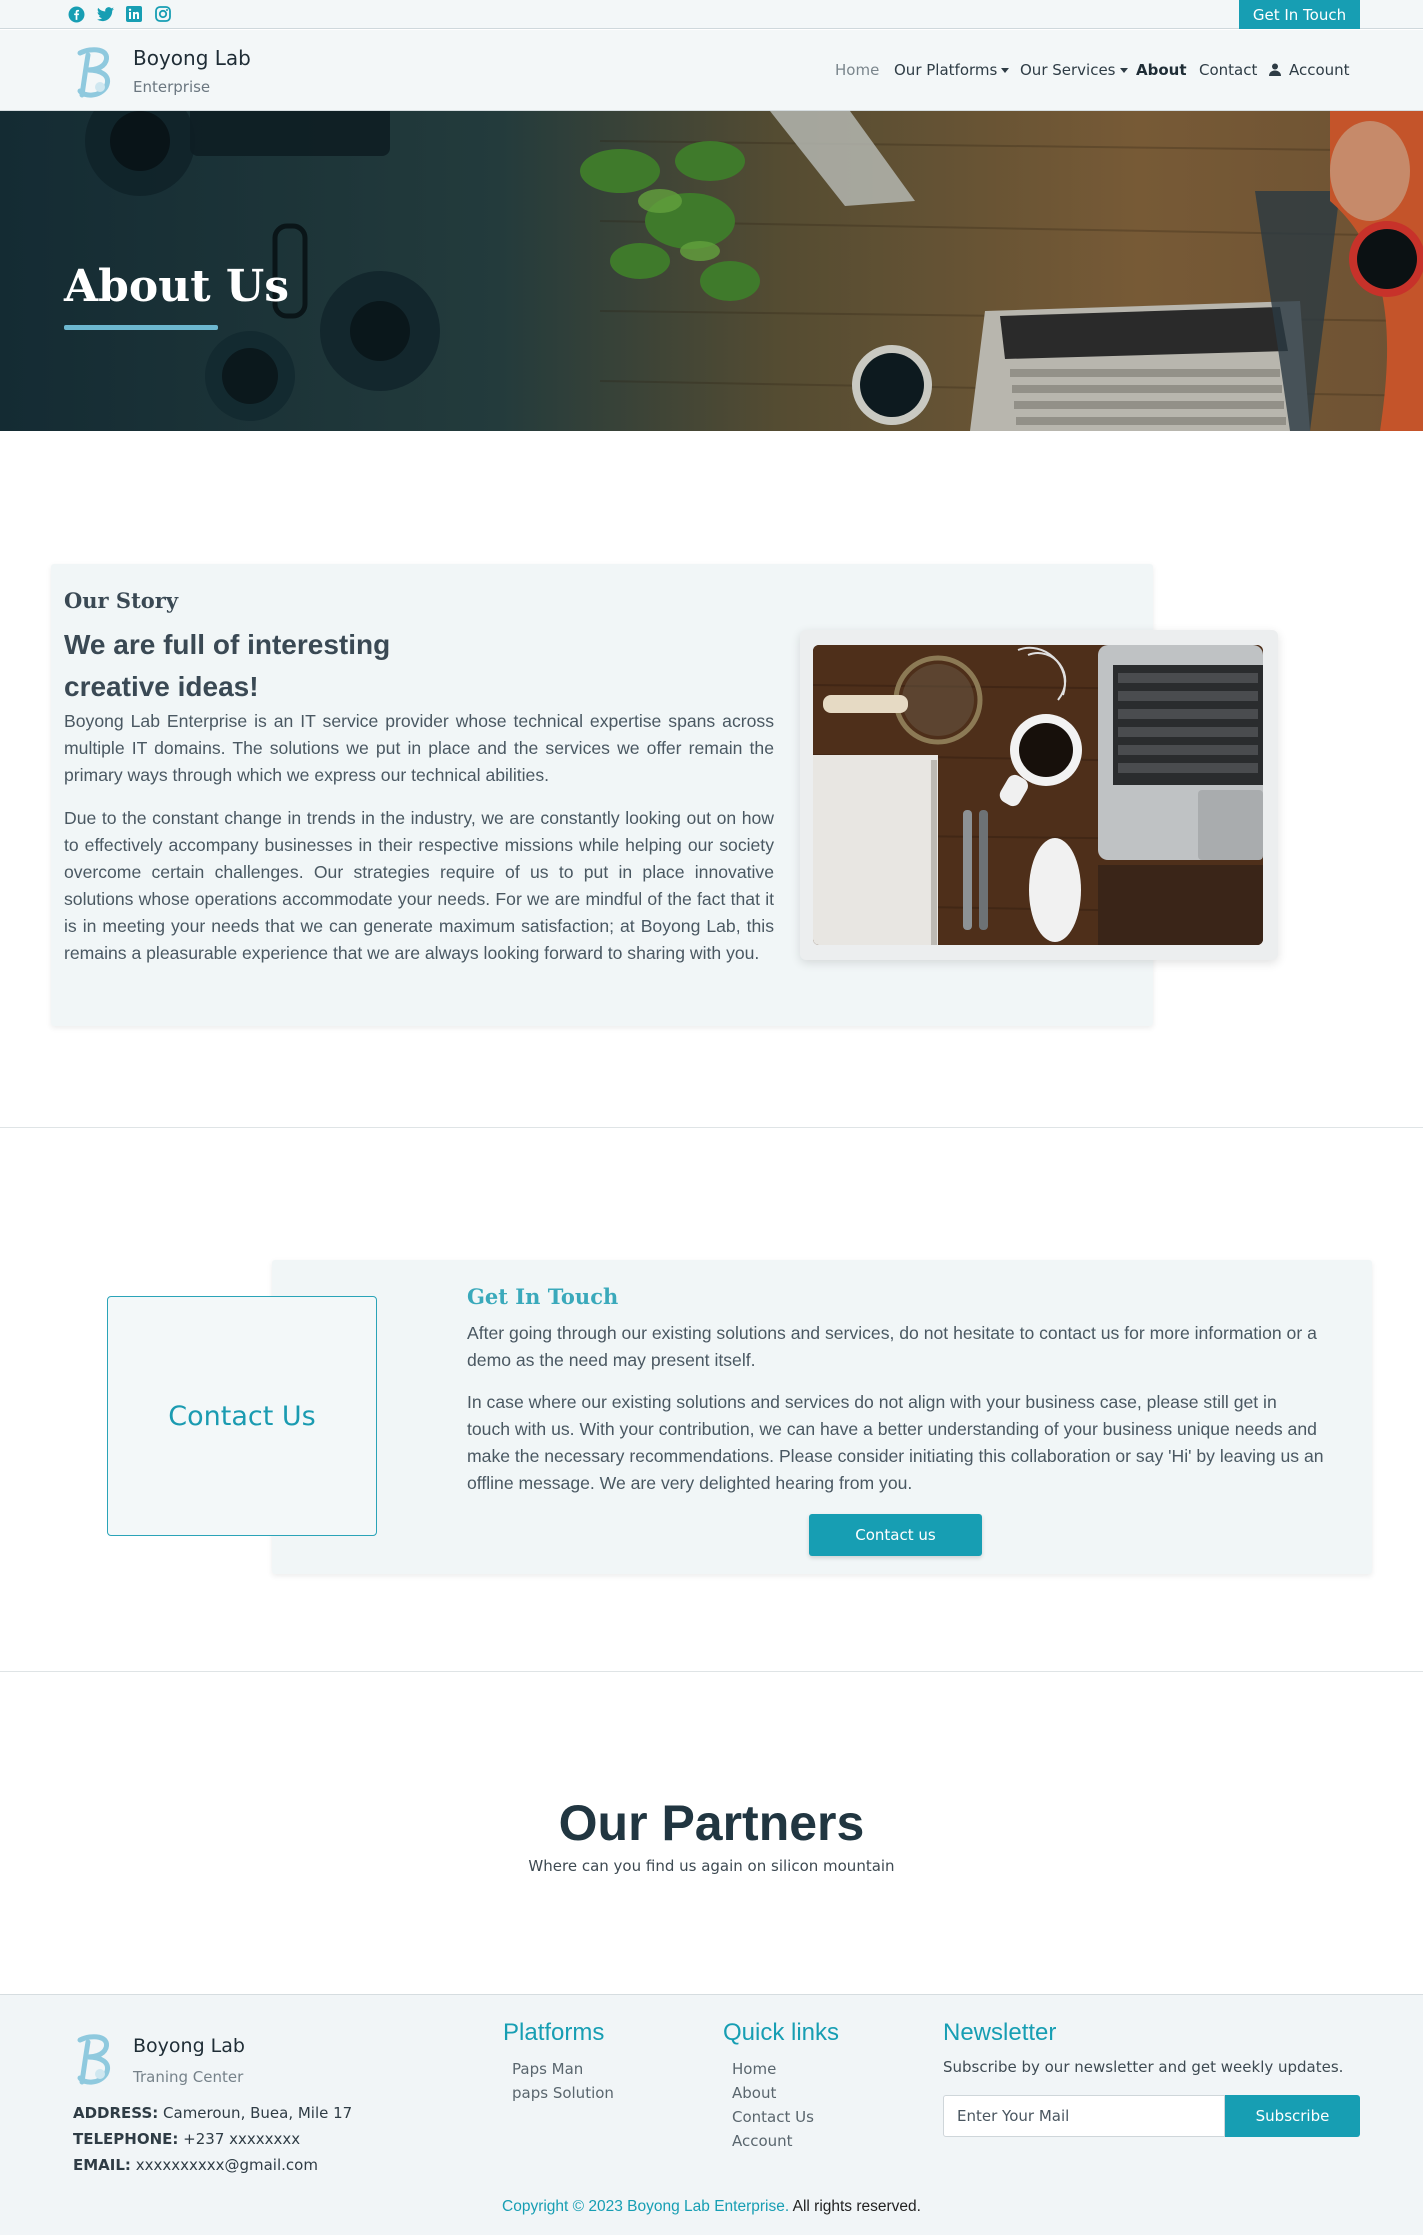 This screenshot has height=2235, width=1423. I want to click on footer-logo, so click(95, 2061).